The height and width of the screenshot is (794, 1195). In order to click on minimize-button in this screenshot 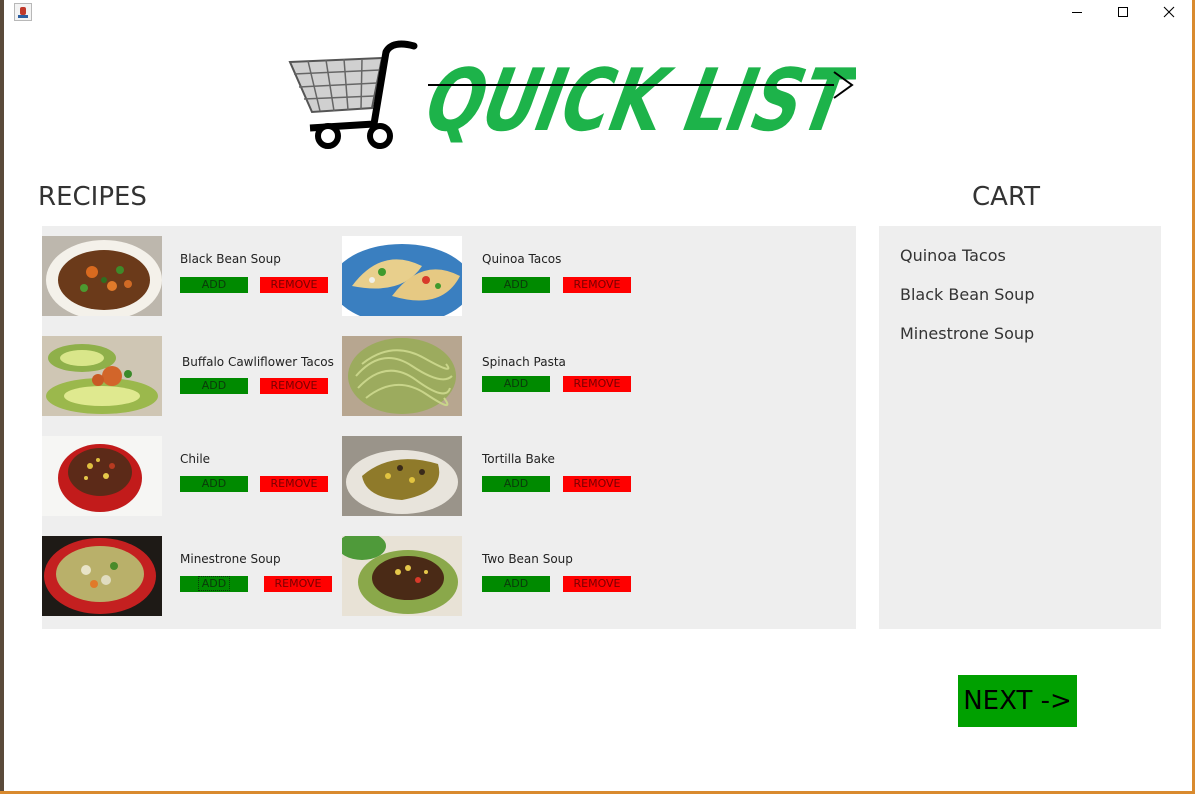, I will do `click(1077, 12)`.